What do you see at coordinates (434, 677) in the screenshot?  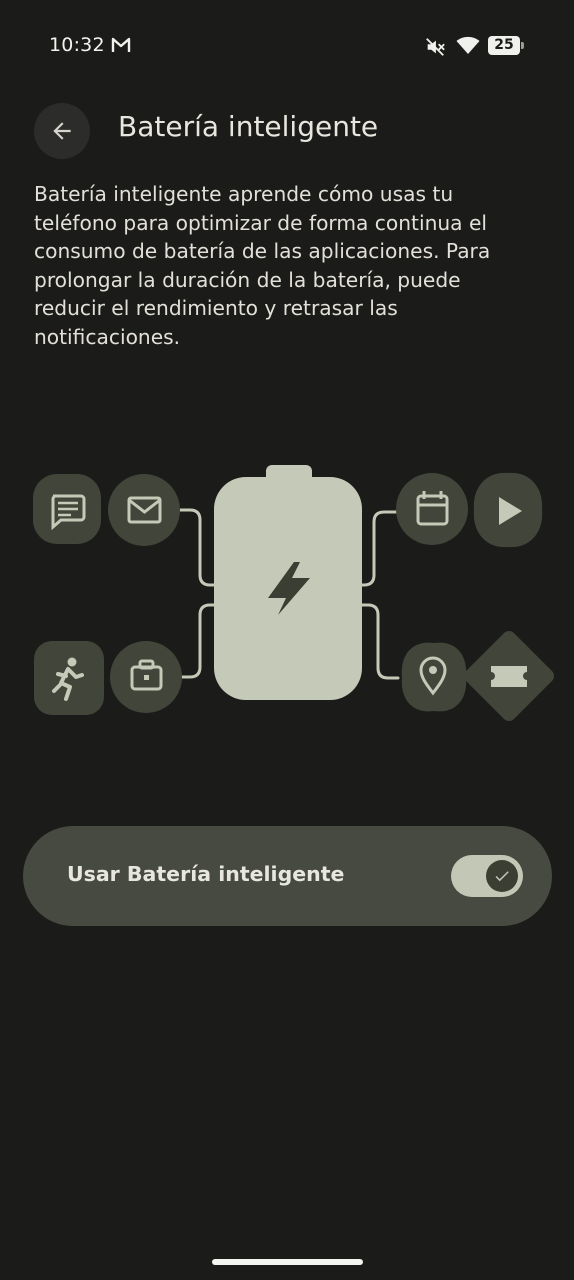 I see `location-icon` at bounding box center [434, 677].